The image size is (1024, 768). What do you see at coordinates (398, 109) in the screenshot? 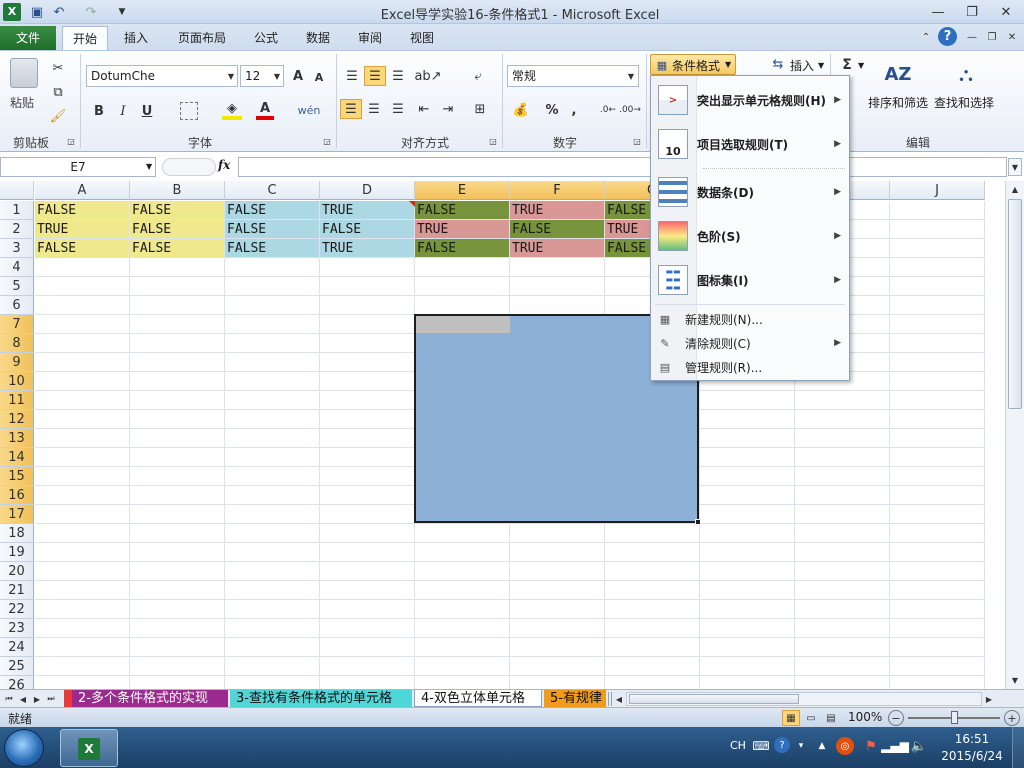
I see `align-right-icon: ☰` at bounding box center [398, 109].